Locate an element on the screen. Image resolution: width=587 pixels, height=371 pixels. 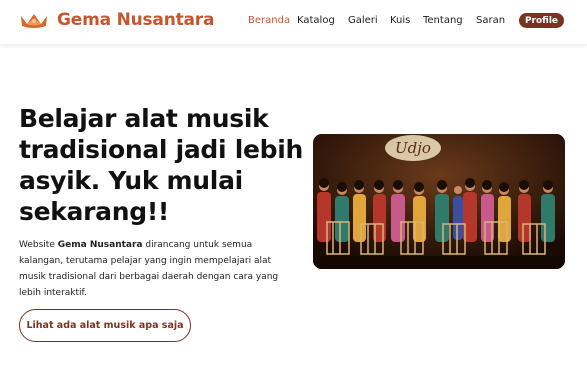
desc-text: lebih interaktif. is located at coordinates (53, 293).